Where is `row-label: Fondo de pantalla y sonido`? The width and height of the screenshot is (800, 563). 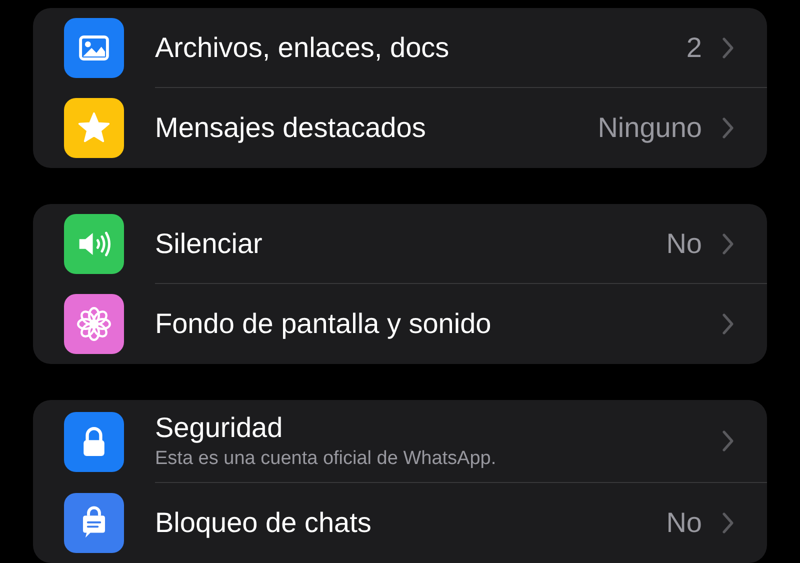 row-label: Fondo de pantalla y sonido is located at coordinates (323, 324).